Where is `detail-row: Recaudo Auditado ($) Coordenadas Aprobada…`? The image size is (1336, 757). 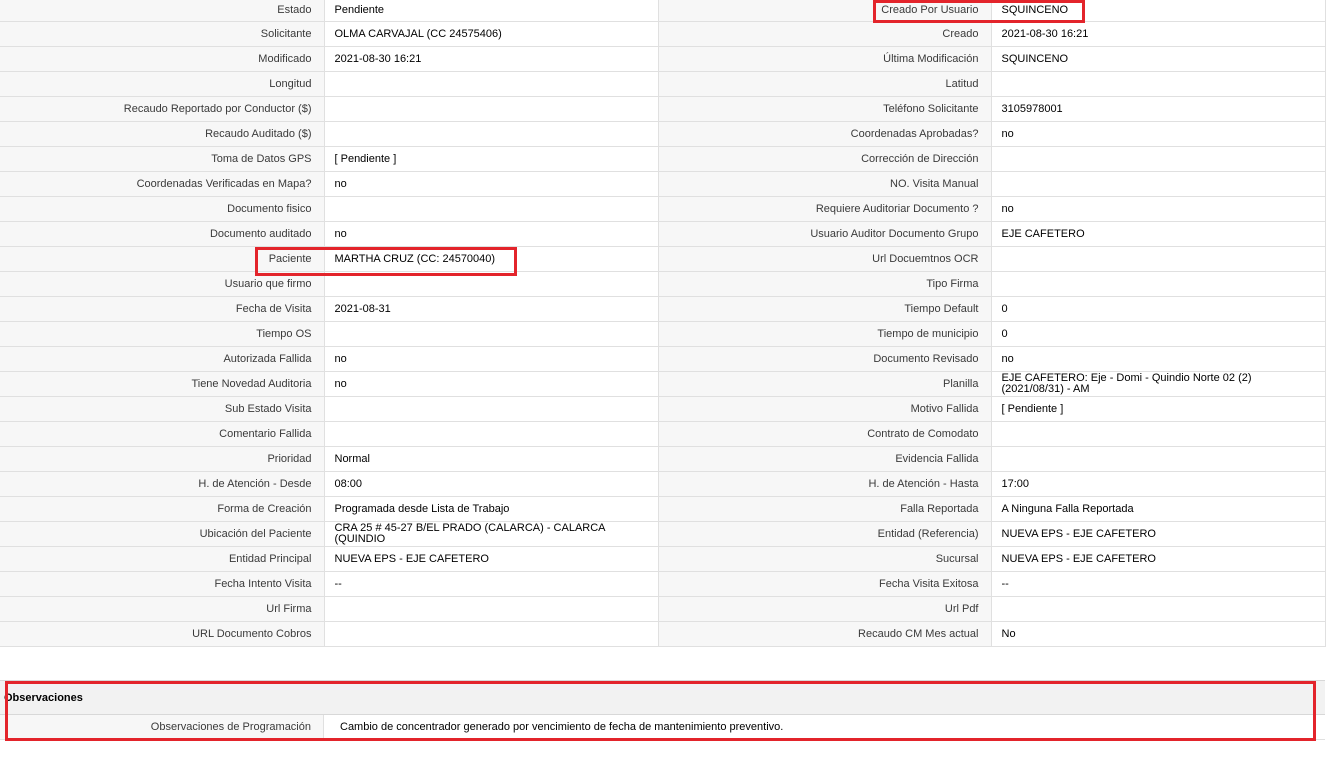
detail-row: Recaudo Auditado ($) Coordenadas Aprobada… is located at coordinates (663, 134).